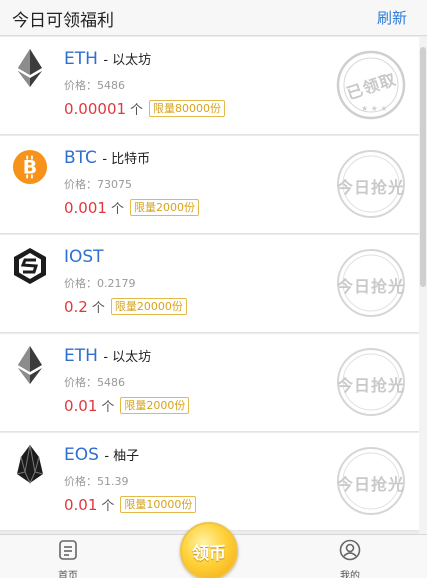 Image resolution: width=427 pixels, height=578 pixels. Describe the element at coordinates (63, 21) in the screenshot. I see `page-title: 今日可领福利` at that location.